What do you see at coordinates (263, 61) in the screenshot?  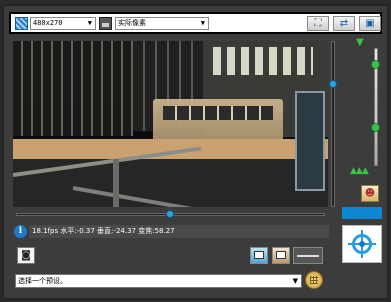 I see `video-windows` at bounding box center [263, 61].